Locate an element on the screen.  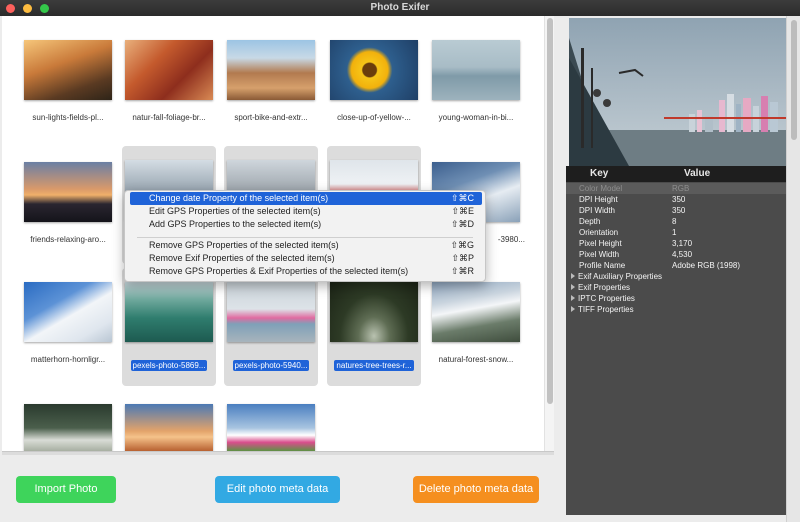
property-row: DPI Width 350 is located at coordinates (676, 210).